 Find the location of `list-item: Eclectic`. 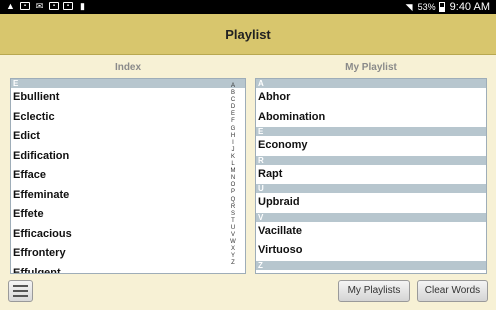

list-item: Eclectic is located at coordinates (128, 118).